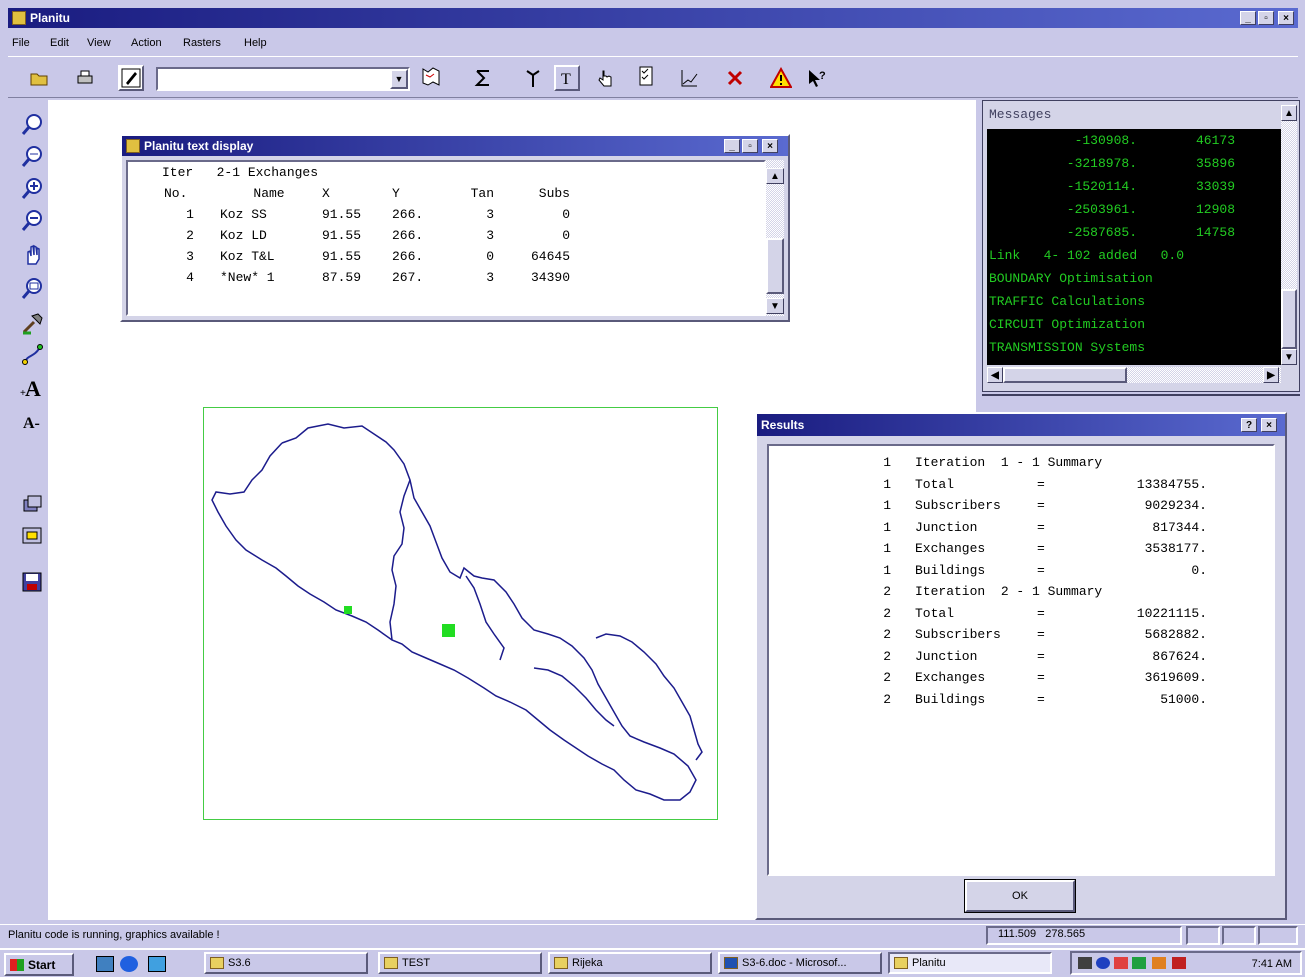  What do you see at coordinates (39, 964) in the screenshot?
I see `start-button: Start` at bounding box center [39, 964].